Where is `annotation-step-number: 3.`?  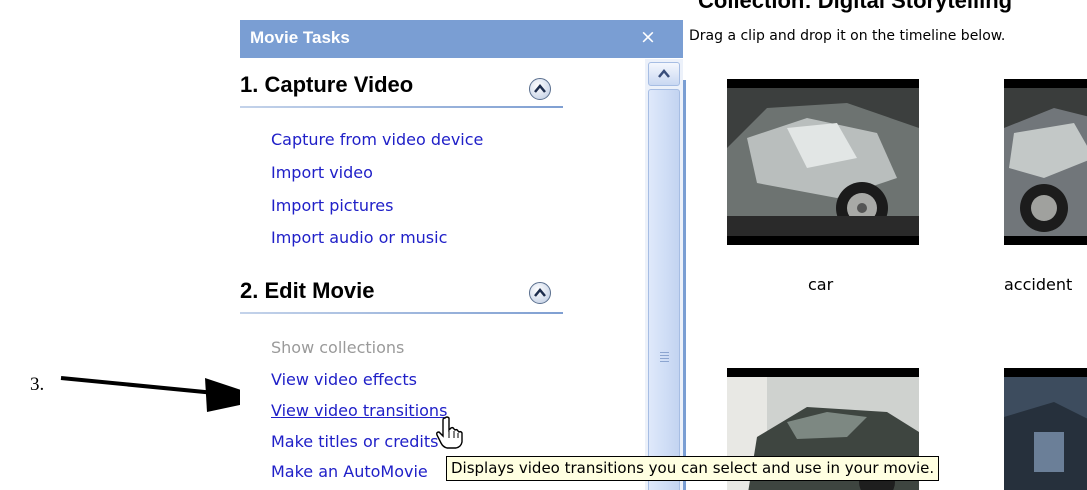
annotation-step-number: 3. is located at coordinates (37, 384).